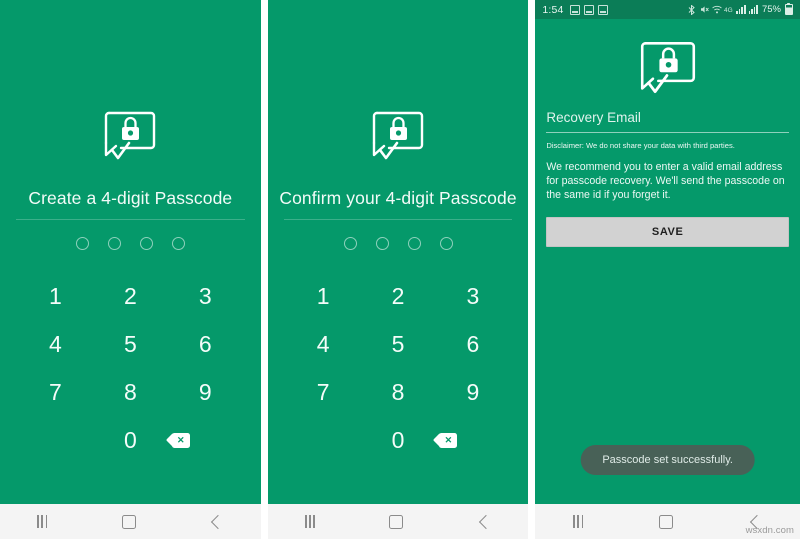 The width and height of the screenshot is (800, 539). I want to click on battery-percent-label: 75%, so click(771, 9).